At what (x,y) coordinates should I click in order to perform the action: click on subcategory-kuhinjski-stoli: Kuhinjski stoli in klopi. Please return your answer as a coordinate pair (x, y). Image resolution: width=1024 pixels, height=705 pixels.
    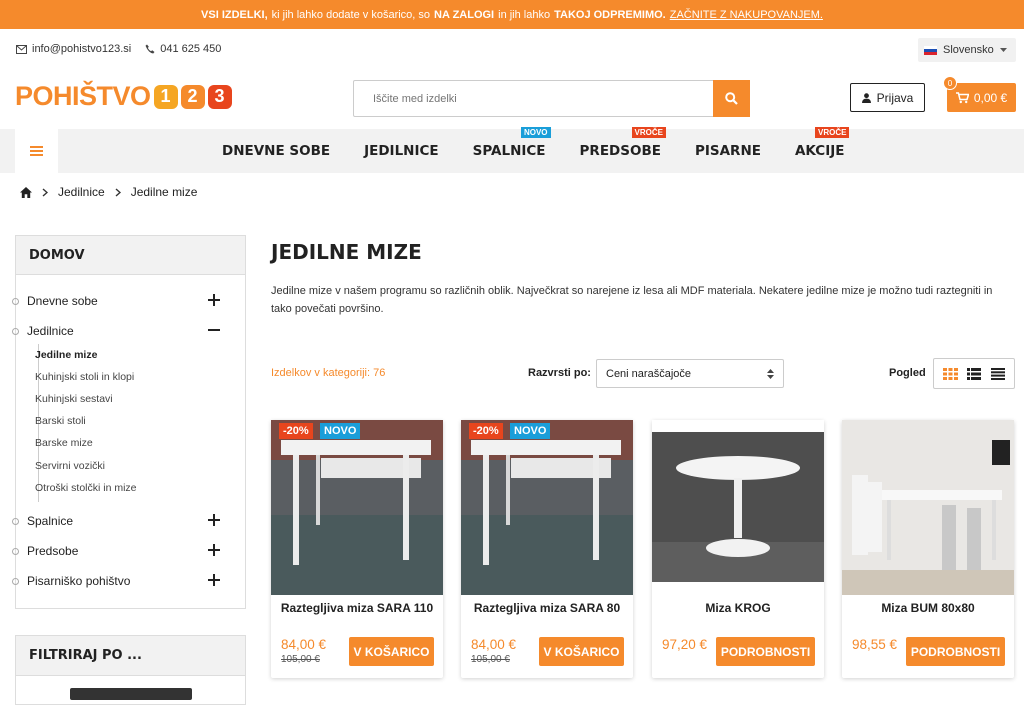
    Looking at the image, I should click on (125, 377).